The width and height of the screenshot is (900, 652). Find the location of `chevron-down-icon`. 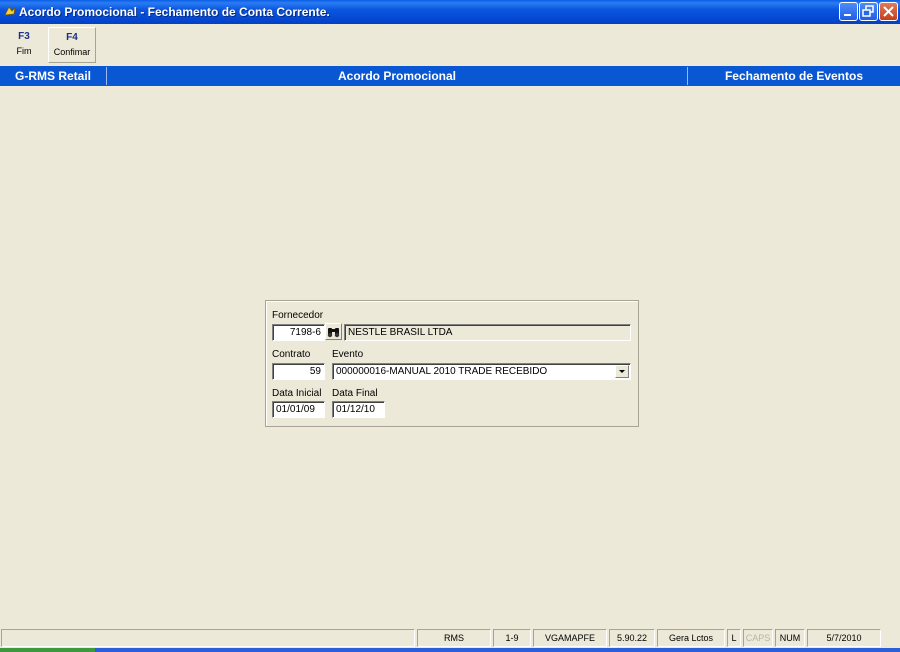

chevron-down-icon is located at coordinates (622, 371).